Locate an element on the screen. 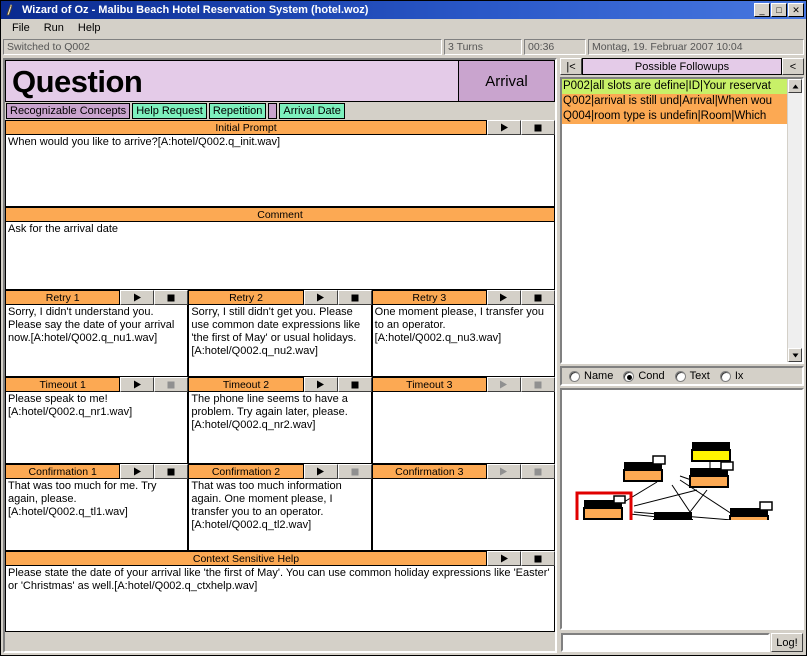 Image resolution: width=807 pixels, height=656 pixels. radio-ix: Ix is located at coordinates (731, 376).